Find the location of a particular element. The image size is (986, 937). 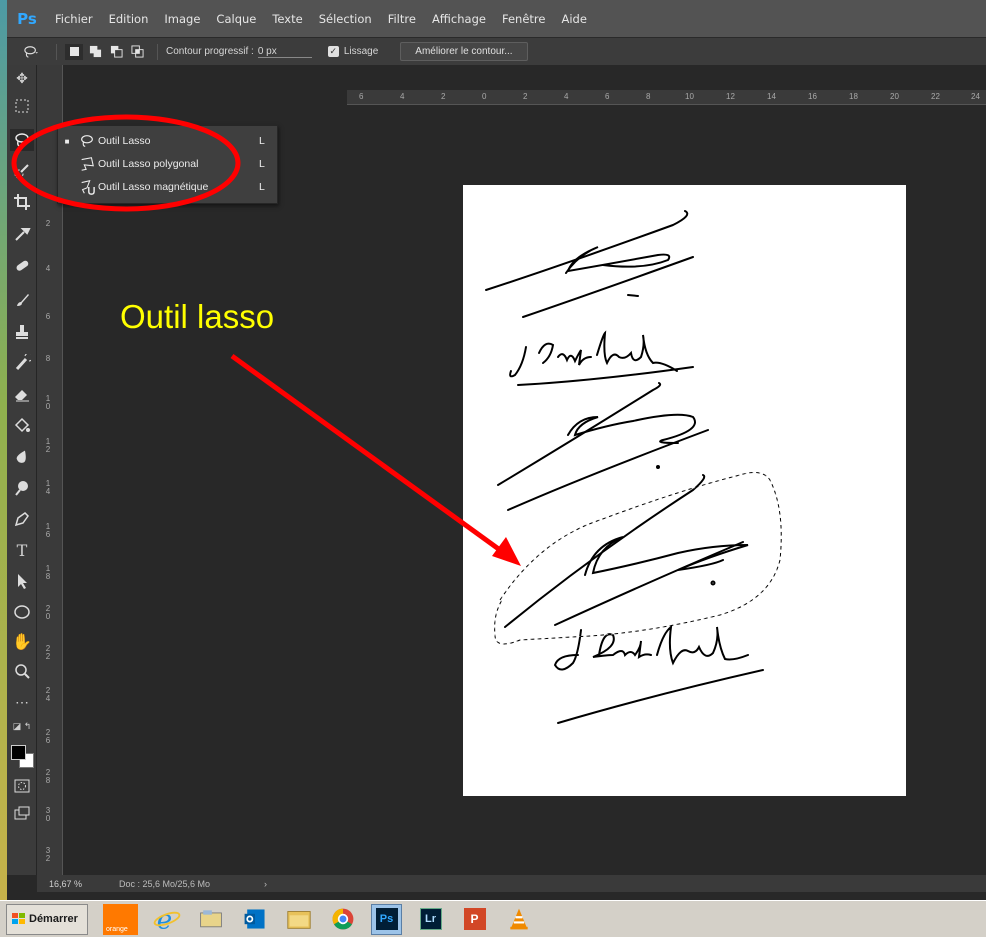

foreground-color-swatch is located at coordinates (18, 752).